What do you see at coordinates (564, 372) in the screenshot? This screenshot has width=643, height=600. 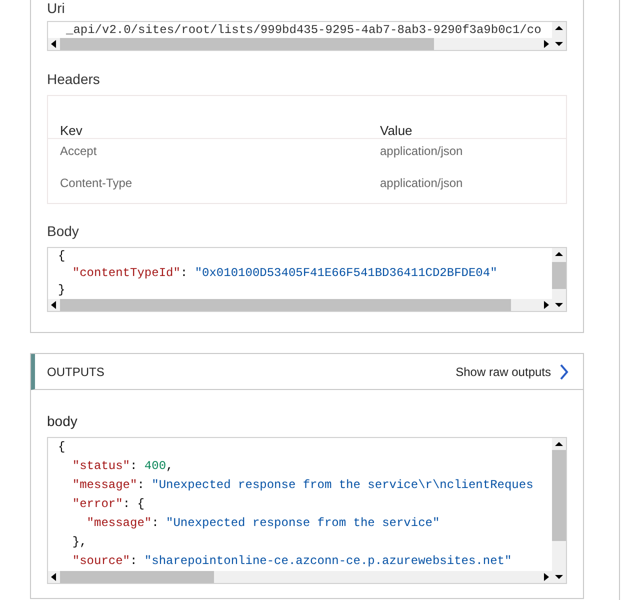 I see `chevron-right-icon` at bounding box center [564, 372].